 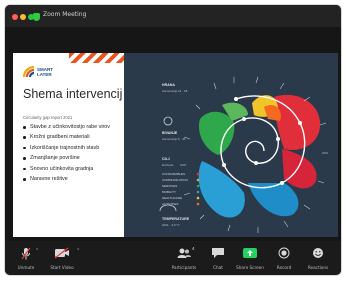 I want to click on legend-section2-sub: intervencije 6 · 21, so click(x=174, y=139).